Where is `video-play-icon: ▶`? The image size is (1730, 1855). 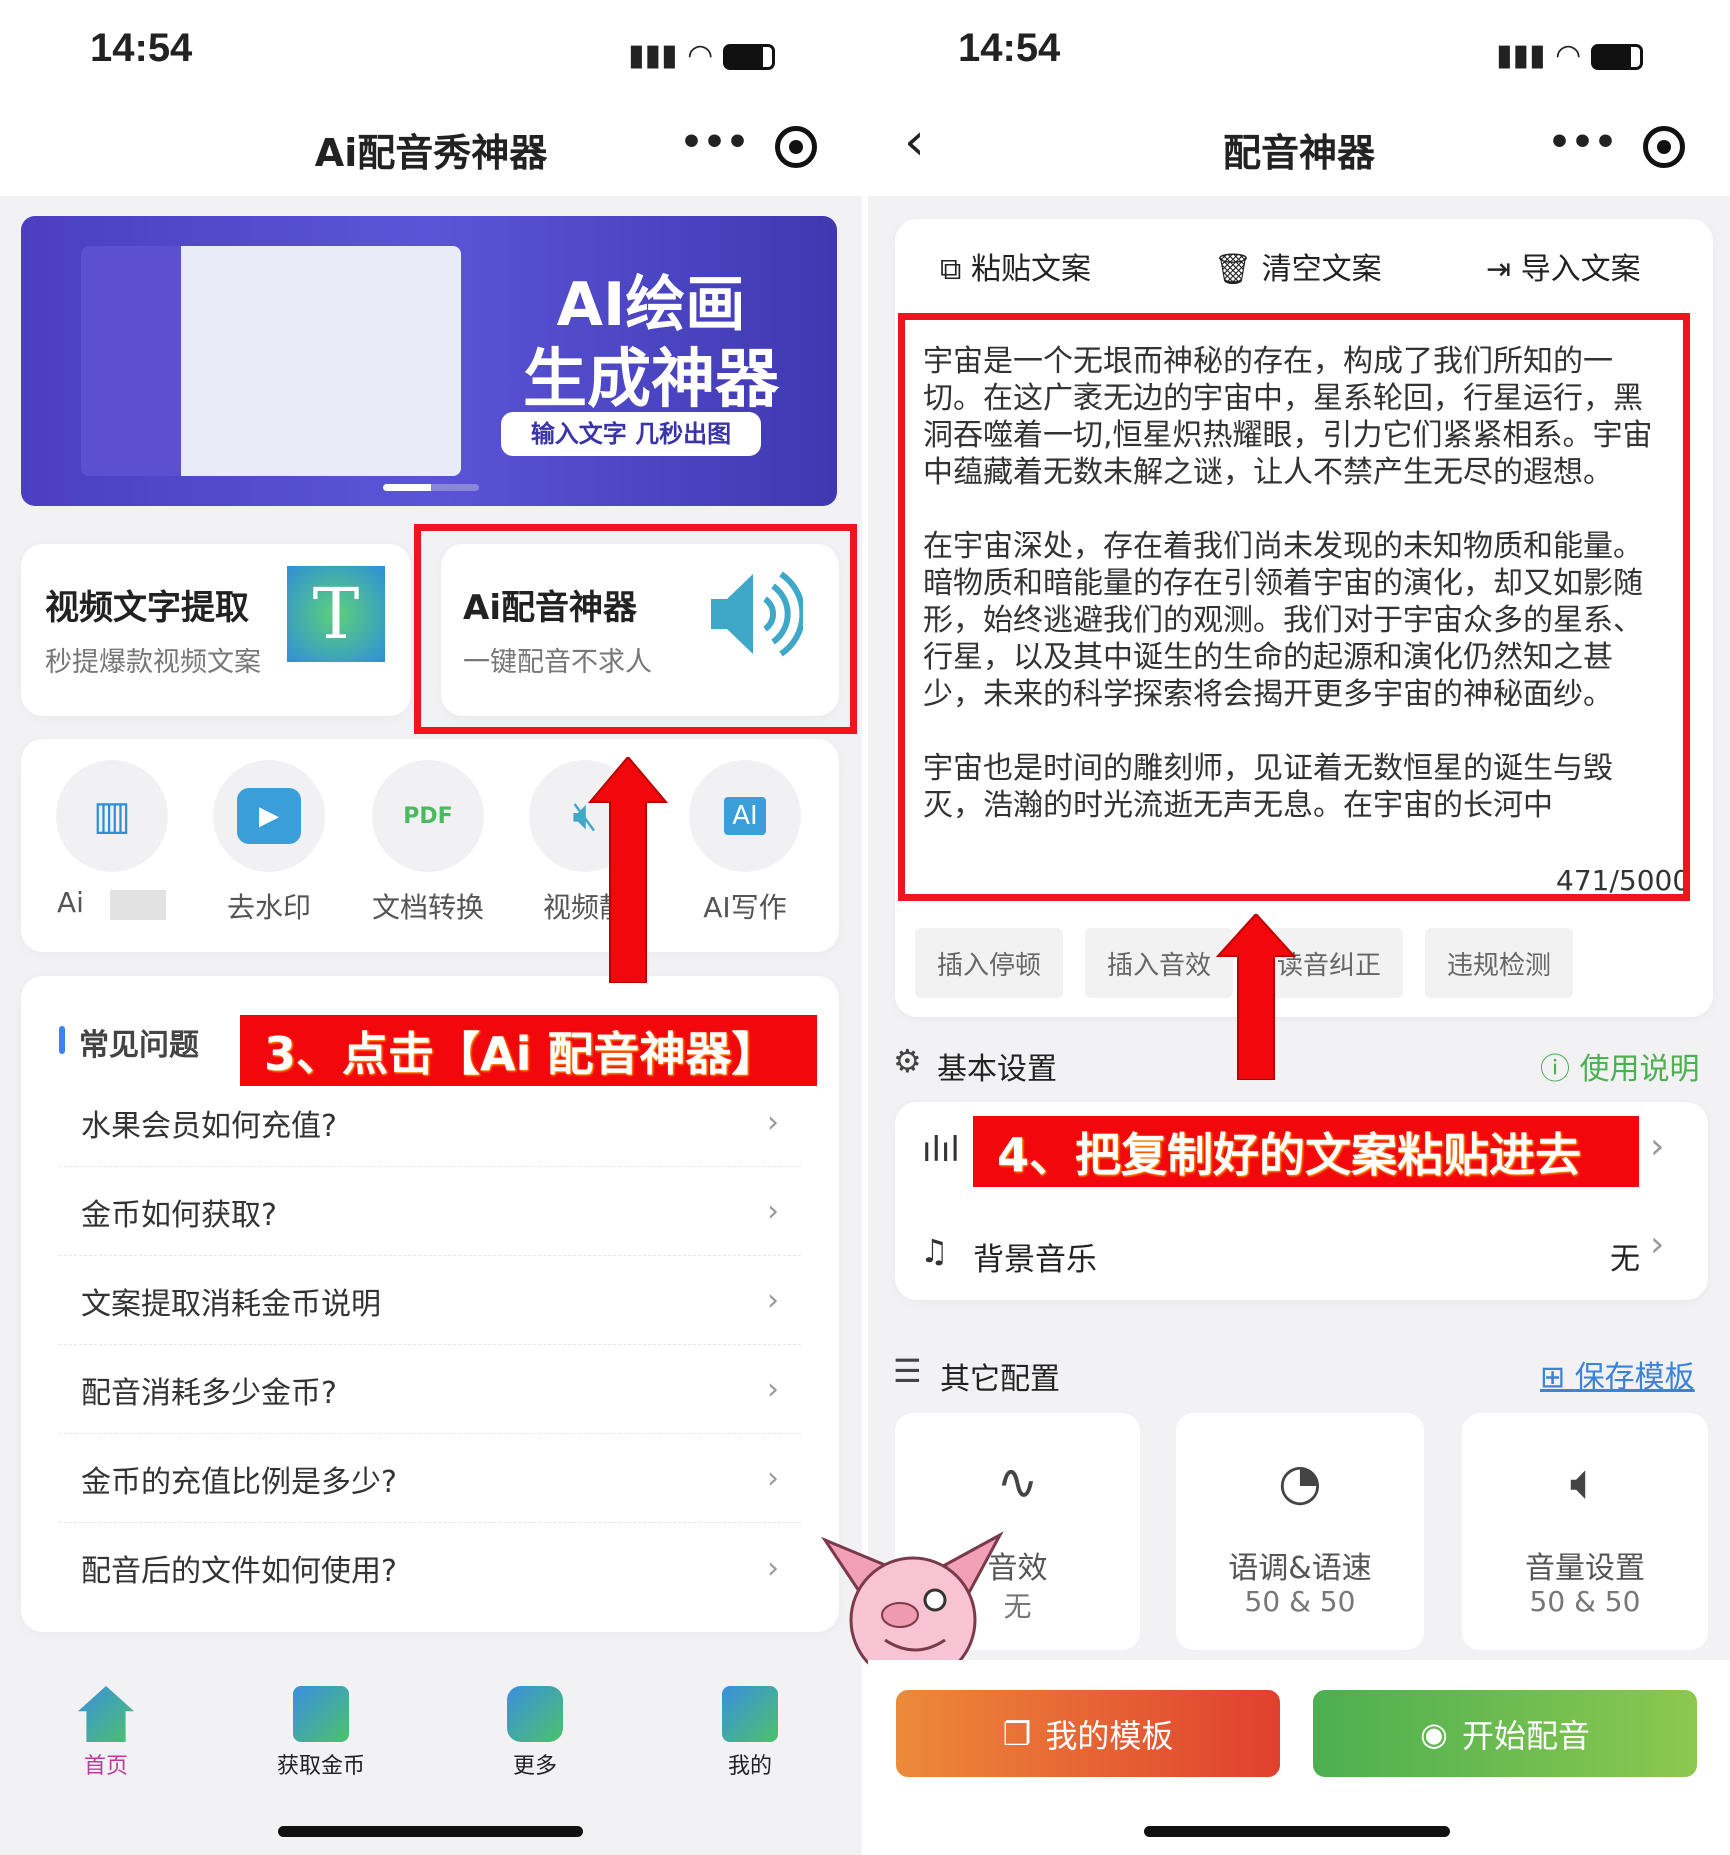
video-play-icon: ▶ is located at coordinates (269, 816).